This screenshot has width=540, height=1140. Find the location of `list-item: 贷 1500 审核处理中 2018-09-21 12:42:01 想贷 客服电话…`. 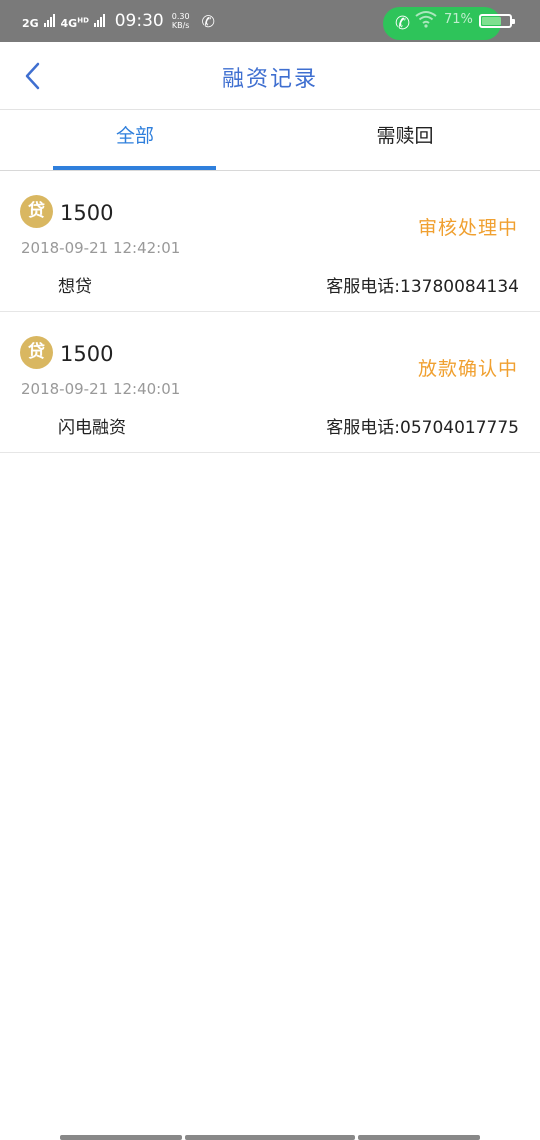

list-item: 贷 1500 审核处理中 2018-09-21 12:42:01 想贷 客服电话… is located at coordinates (270, 241).